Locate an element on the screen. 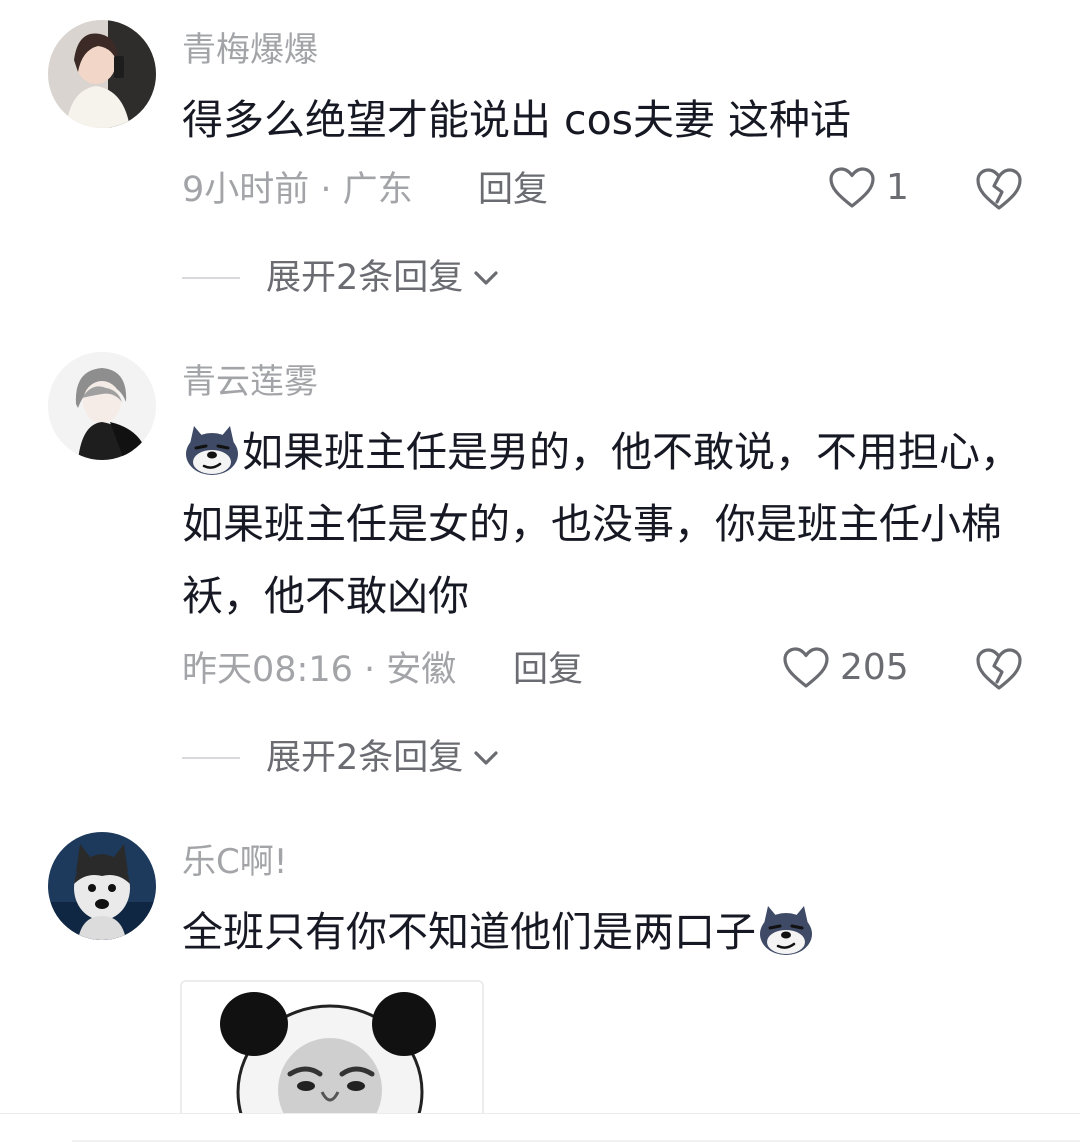 The width and height of the screenshot is (1080, 1142). username: 乐C啊! is located at coordinates (234, 862).